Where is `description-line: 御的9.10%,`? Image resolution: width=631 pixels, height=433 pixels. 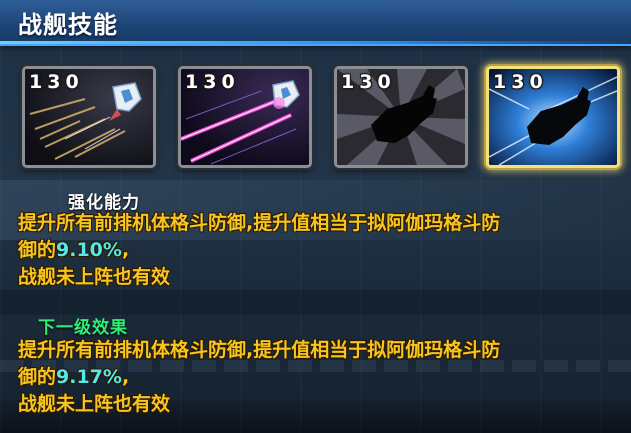
description-line: 御的9.10%, is located at coordinates (318, 250).